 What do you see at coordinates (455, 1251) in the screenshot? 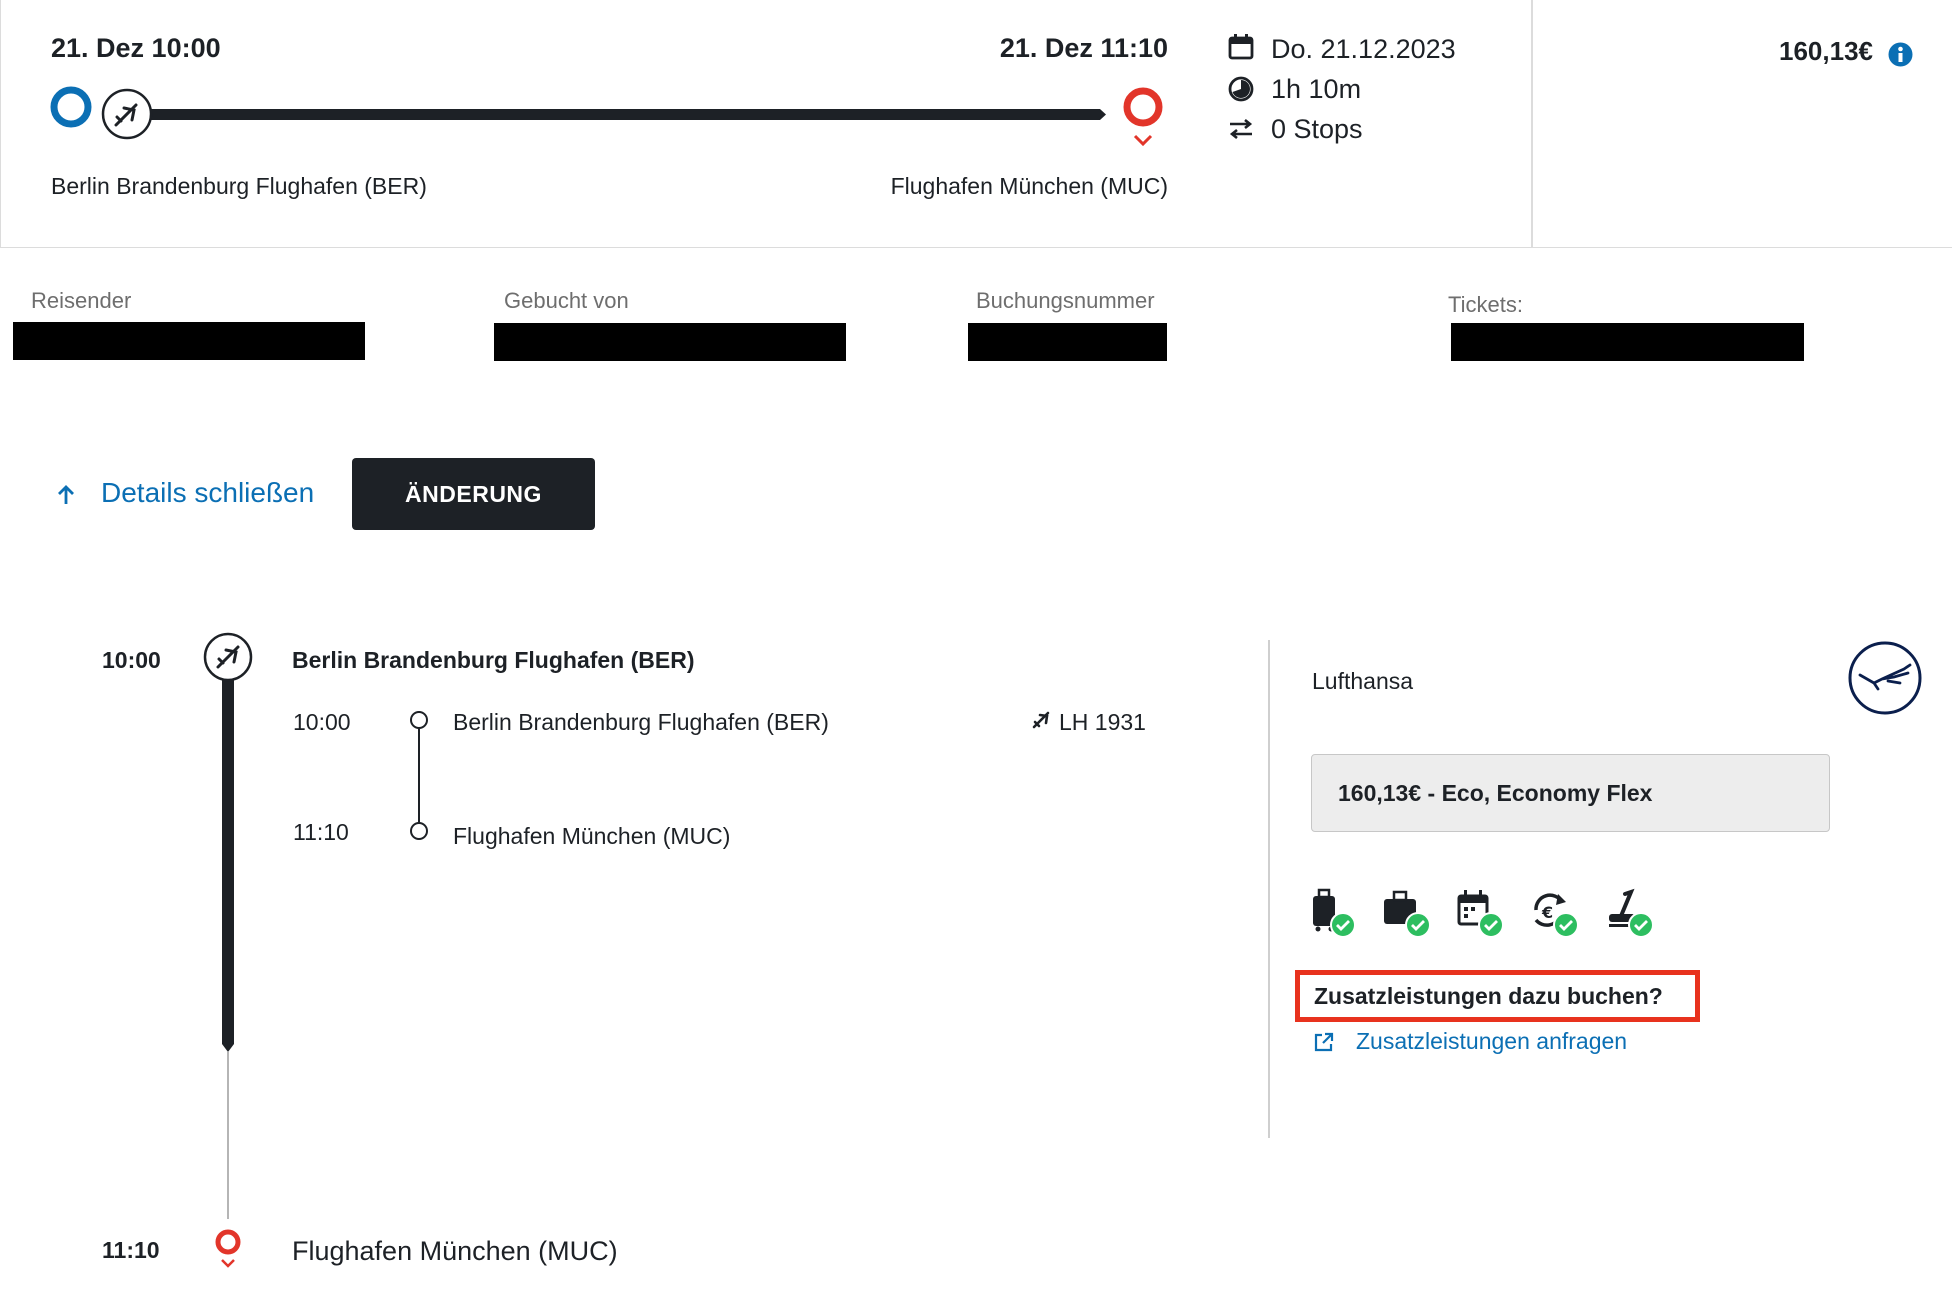
I see `itinerary-end-airport: Flughafen München (MUC)` at bounding box center [455, 1251].